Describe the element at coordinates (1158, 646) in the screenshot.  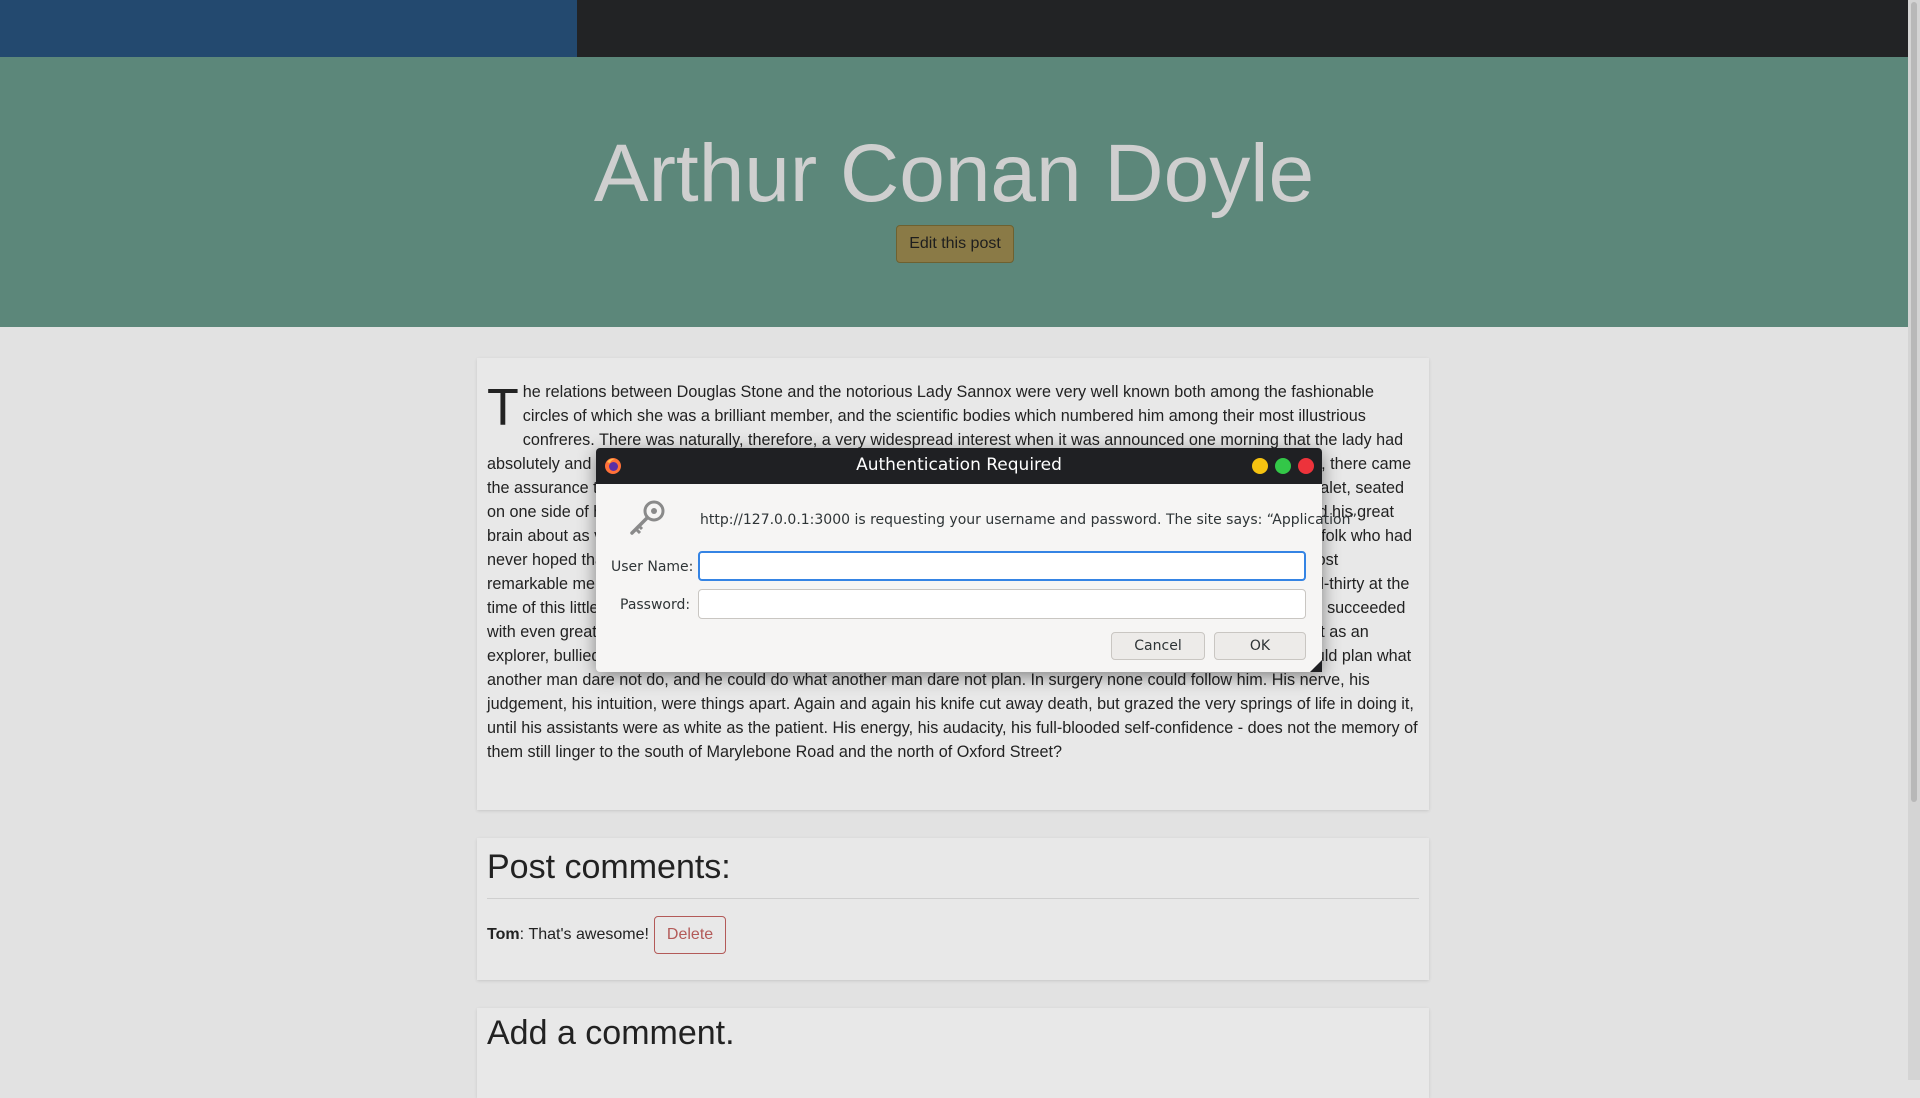
I see `cancel-button: Cancel` at that location.